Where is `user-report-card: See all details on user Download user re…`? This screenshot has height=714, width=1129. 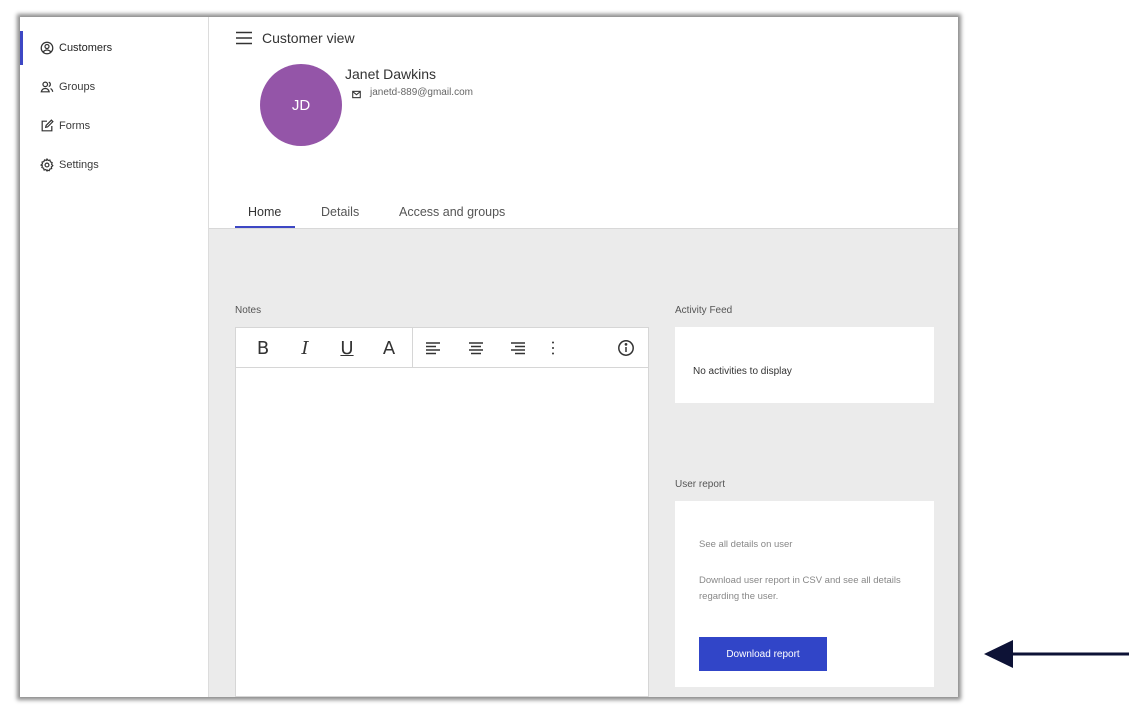 user-report-card: See all details on user Download user re… is located at coordinates (804, 594).